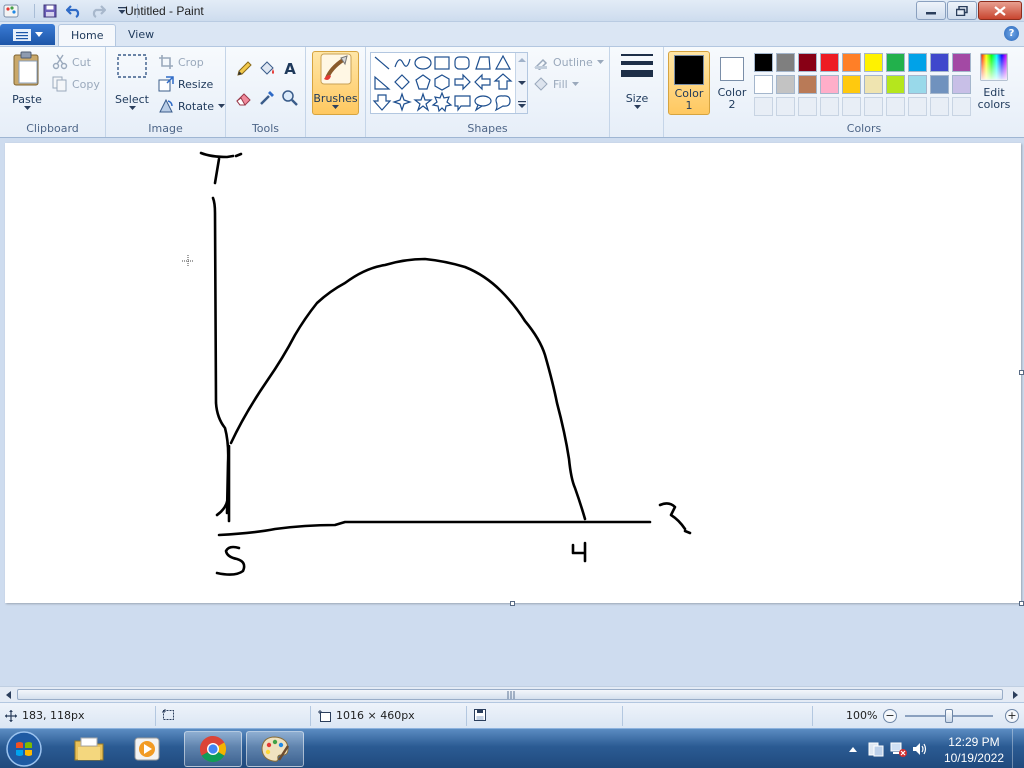 The width and height of the screenshot is (1024, 768). I want to click on chevron-down-icon, so click(132, 108).